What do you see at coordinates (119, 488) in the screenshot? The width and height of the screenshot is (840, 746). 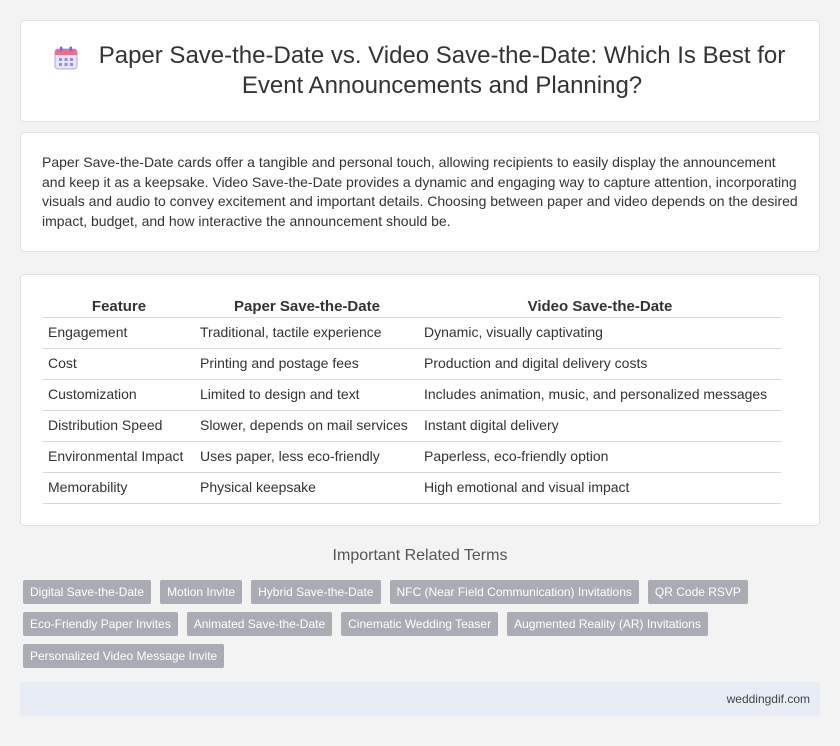 I see `table-cell-feature: Memorability` at bounding box center [119, 488].